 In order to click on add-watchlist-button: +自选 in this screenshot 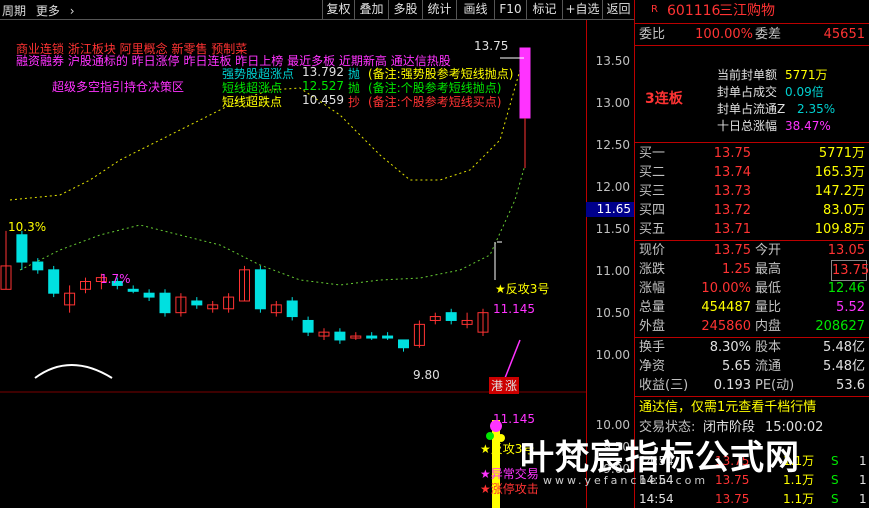, I will do `click(582, 9)`.